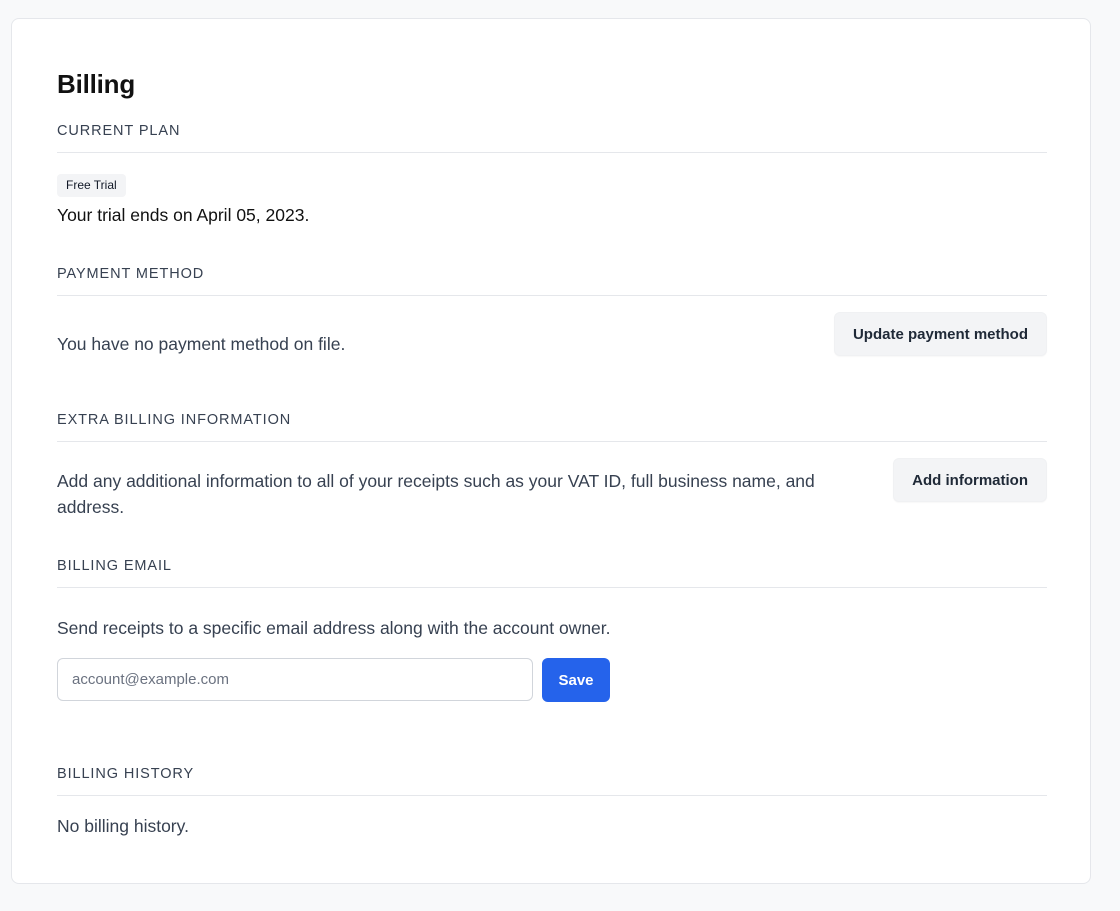  I want to click on plan-badge: Free Trial, so click(91, 185).